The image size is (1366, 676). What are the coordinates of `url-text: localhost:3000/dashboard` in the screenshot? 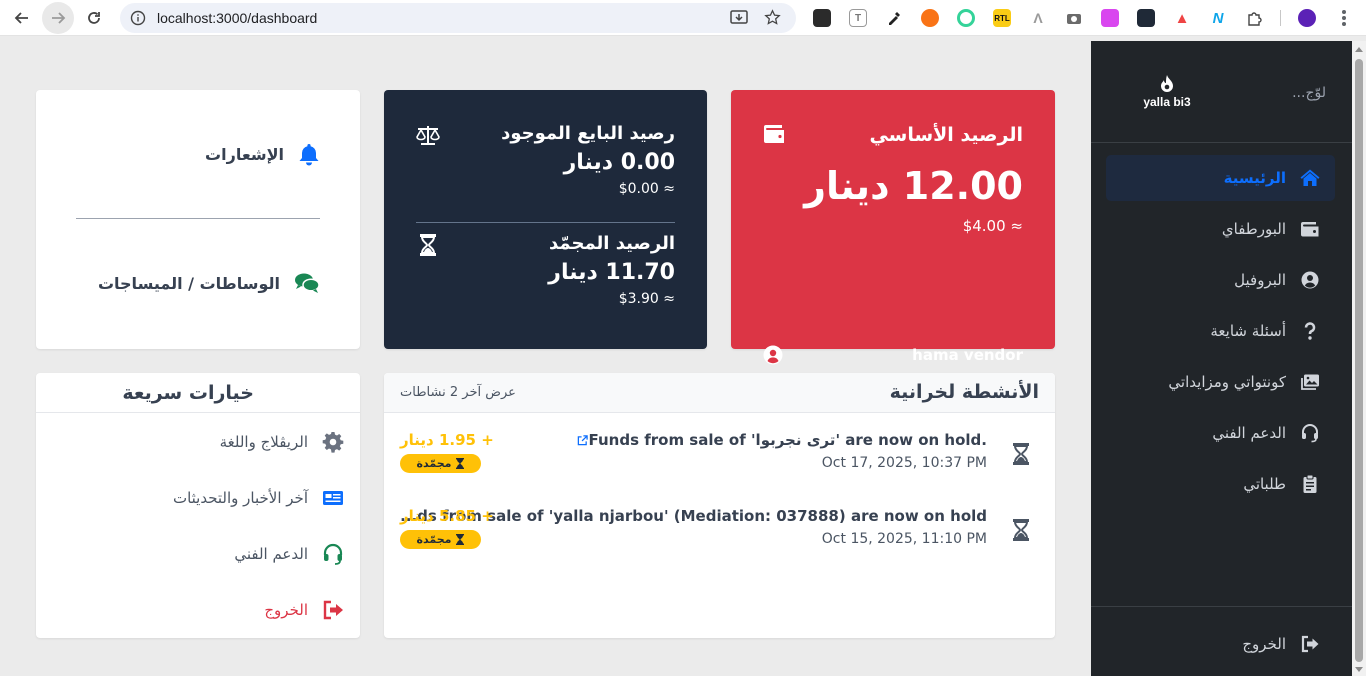 It's located at (237, 18).